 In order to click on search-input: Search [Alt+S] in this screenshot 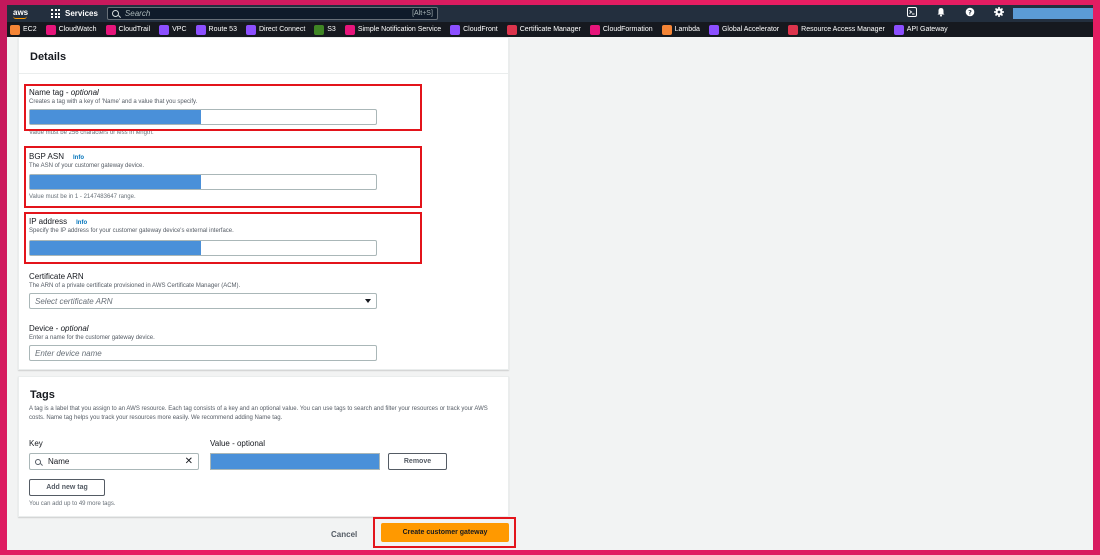, I will do `click(272, 13)`.